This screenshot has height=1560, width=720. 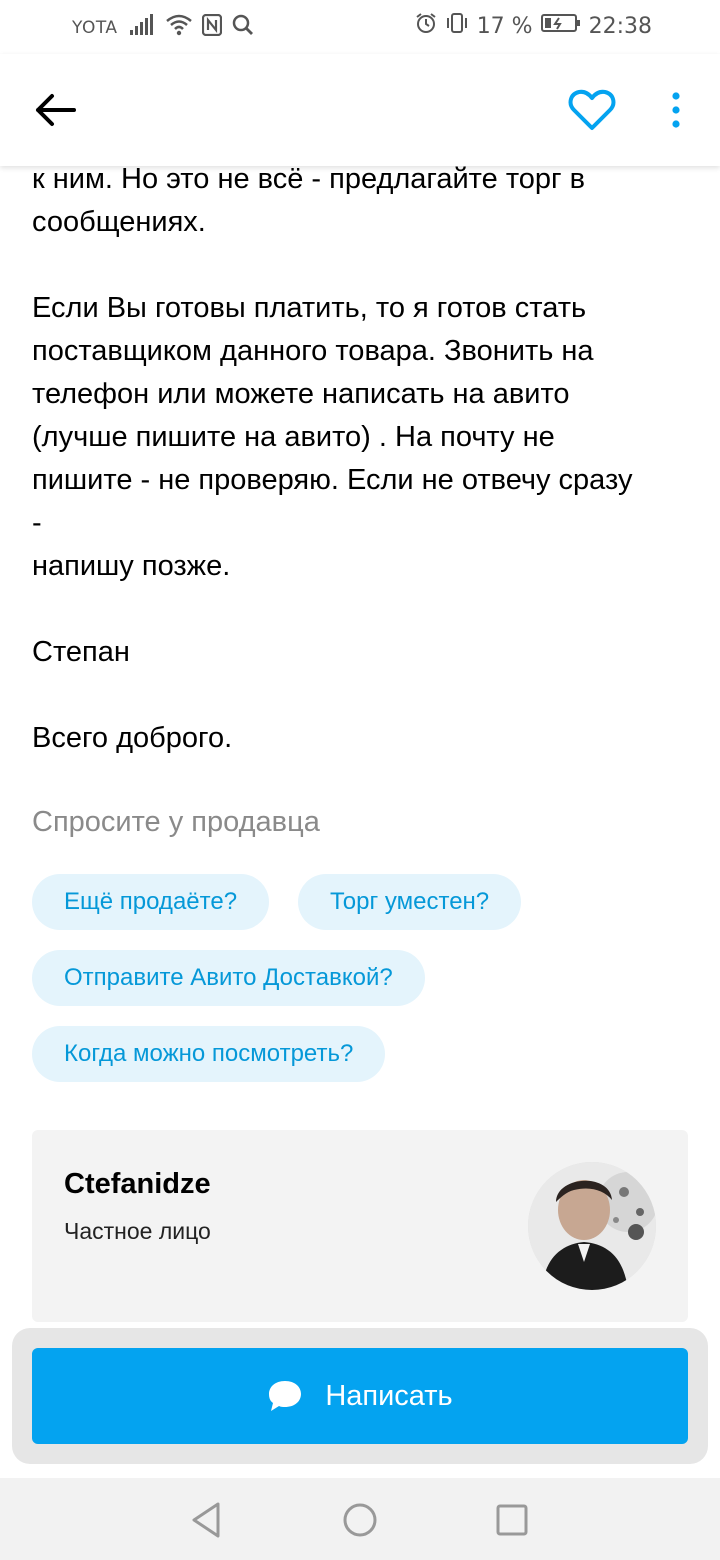 I want to click on more-options-button, so click(x=676, y=112).